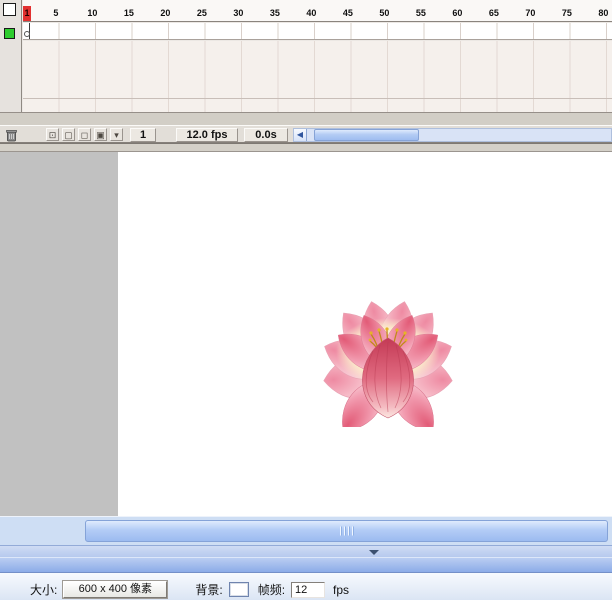 The image size is (612, 600). I want to click on lotus-flower-image, so click(390, 339).